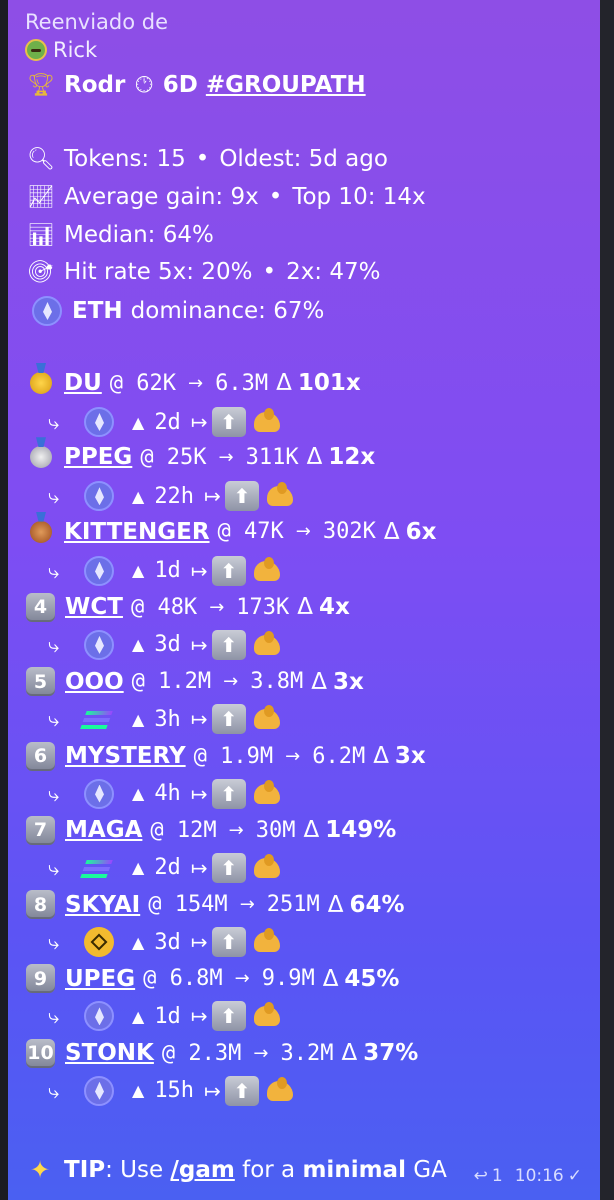 The height and width of the screenshot is (1200, 614). What do you see at coordinates (175, 311) in the screenshot?
I see `stats-dominance-line: ETH dominance: 67%` at bounding box center [175, 311].